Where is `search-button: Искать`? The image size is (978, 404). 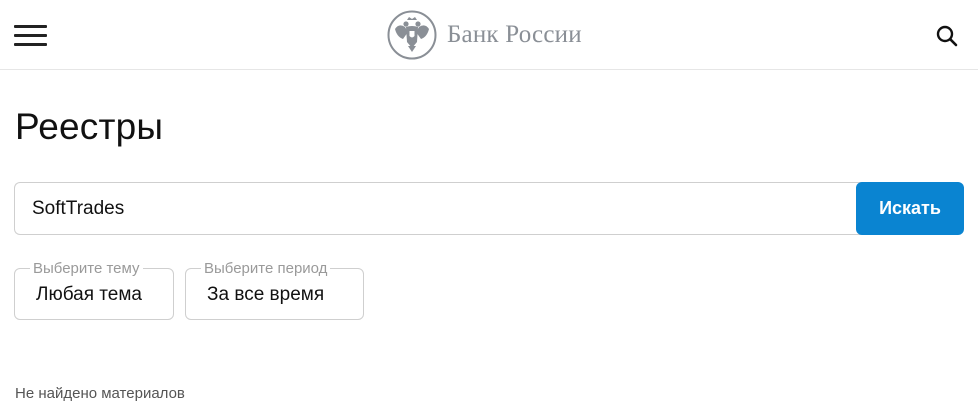
search-button: Искать is located at coordinates (910, 208).